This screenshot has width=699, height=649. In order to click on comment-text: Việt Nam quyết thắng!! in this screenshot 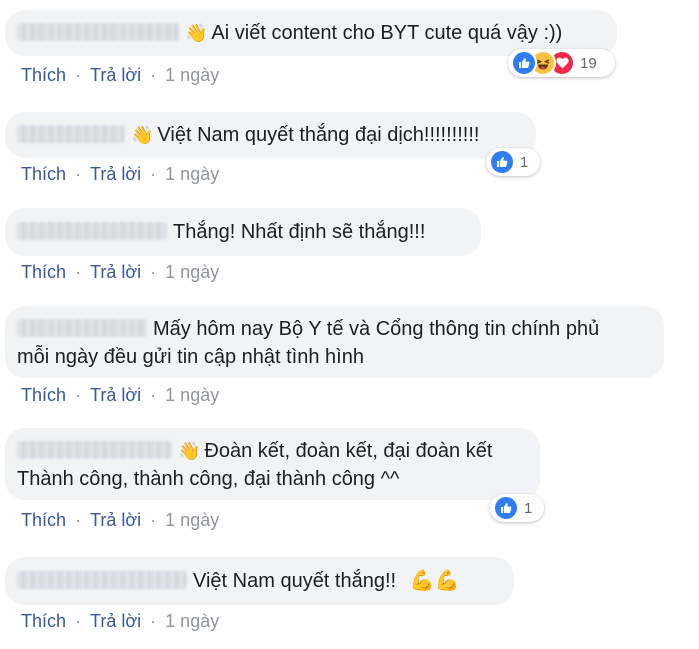, I will do `click(295, 581)`.